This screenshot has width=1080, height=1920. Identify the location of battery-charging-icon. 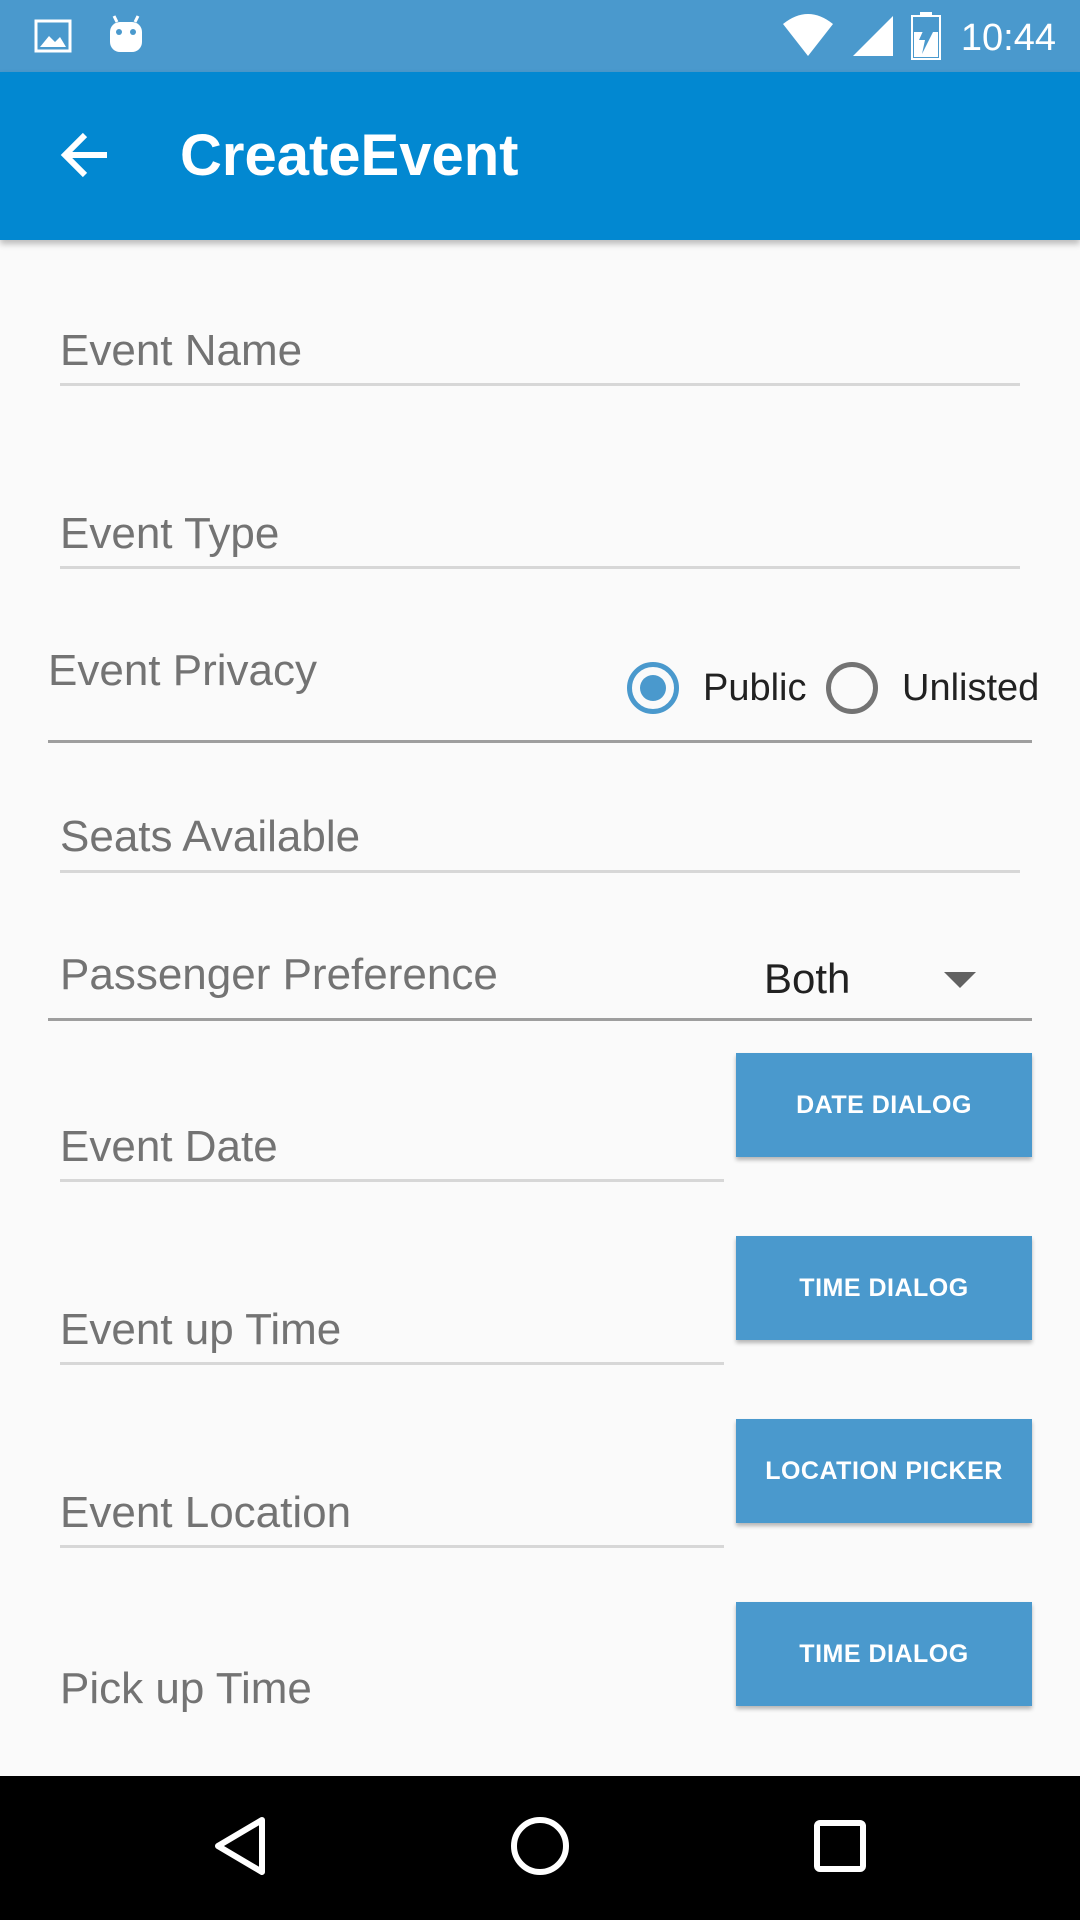
(925, 38).